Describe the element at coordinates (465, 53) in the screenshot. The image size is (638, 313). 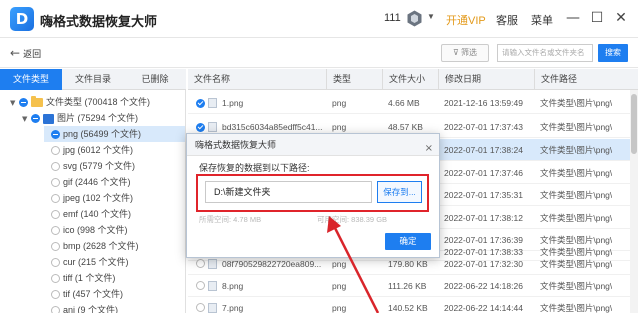
I see `filter-button: ⊽ 筛选` at that location.